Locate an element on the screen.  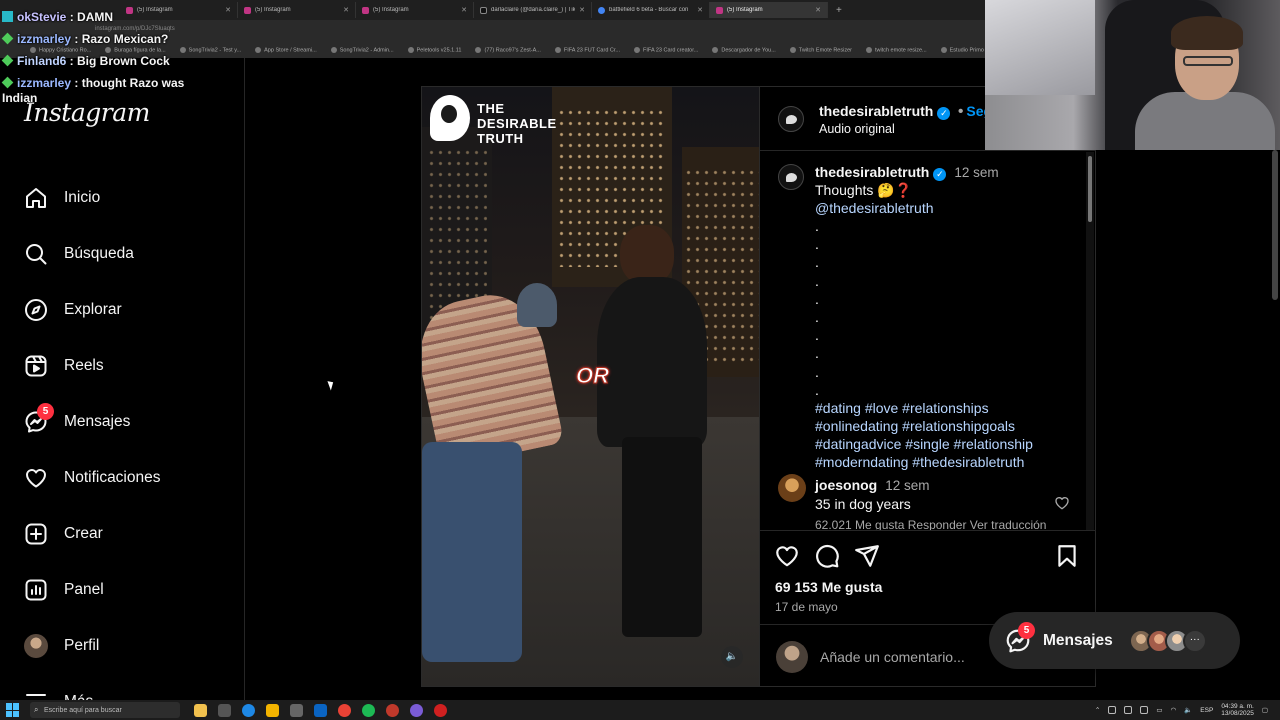
heart-icon is located at coordinates (36, 478).